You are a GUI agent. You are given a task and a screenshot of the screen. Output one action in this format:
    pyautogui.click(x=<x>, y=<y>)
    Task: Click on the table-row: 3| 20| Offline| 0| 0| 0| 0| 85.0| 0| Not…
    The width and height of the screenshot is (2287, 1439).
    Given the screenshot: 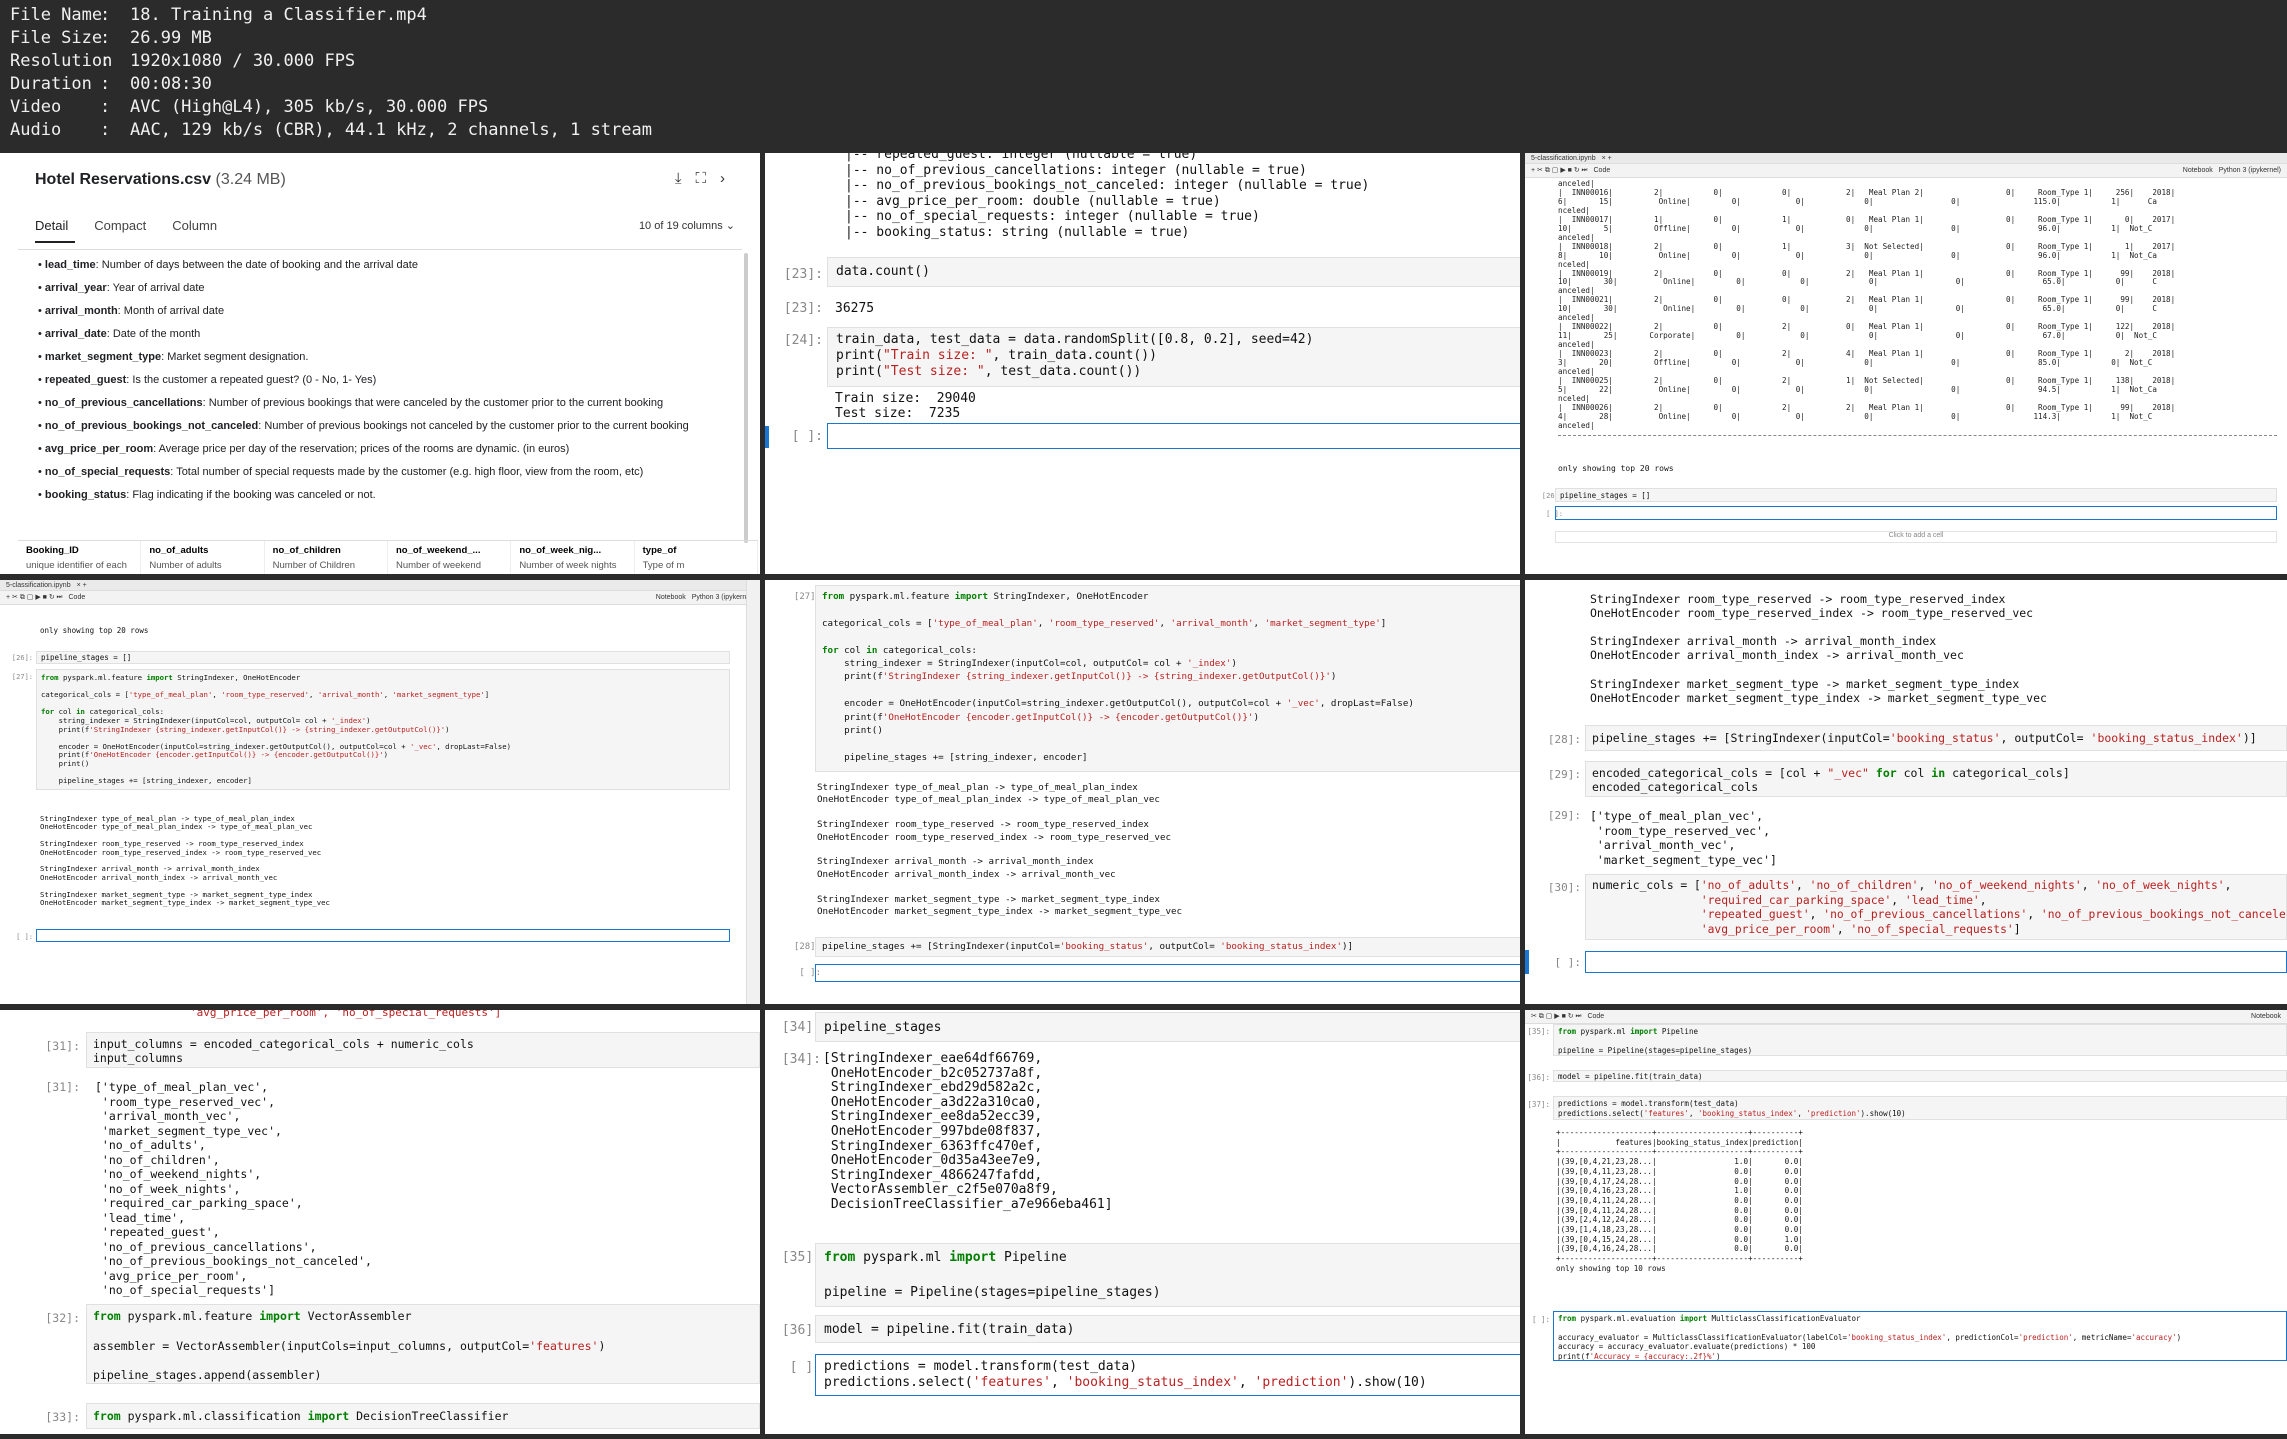 What is the action you would take?
    pyautogui.click(x=1855, y=363)
    